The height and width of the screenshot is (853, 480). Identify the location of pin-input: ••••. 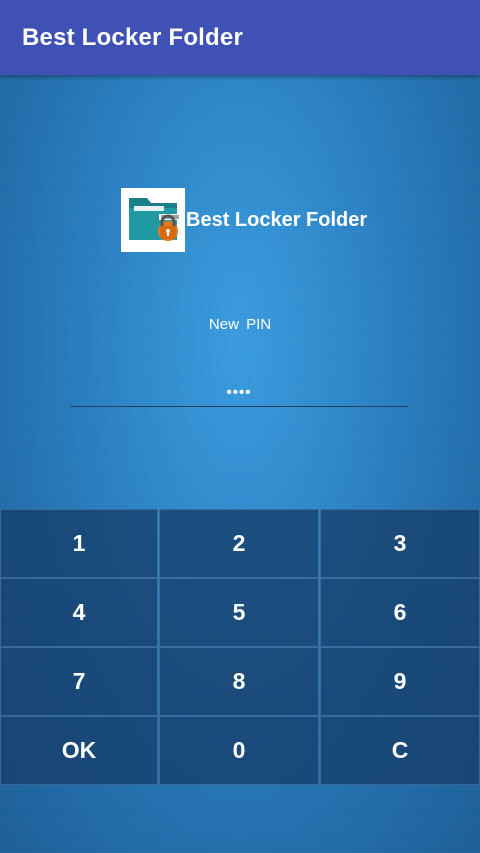
(239, 391).